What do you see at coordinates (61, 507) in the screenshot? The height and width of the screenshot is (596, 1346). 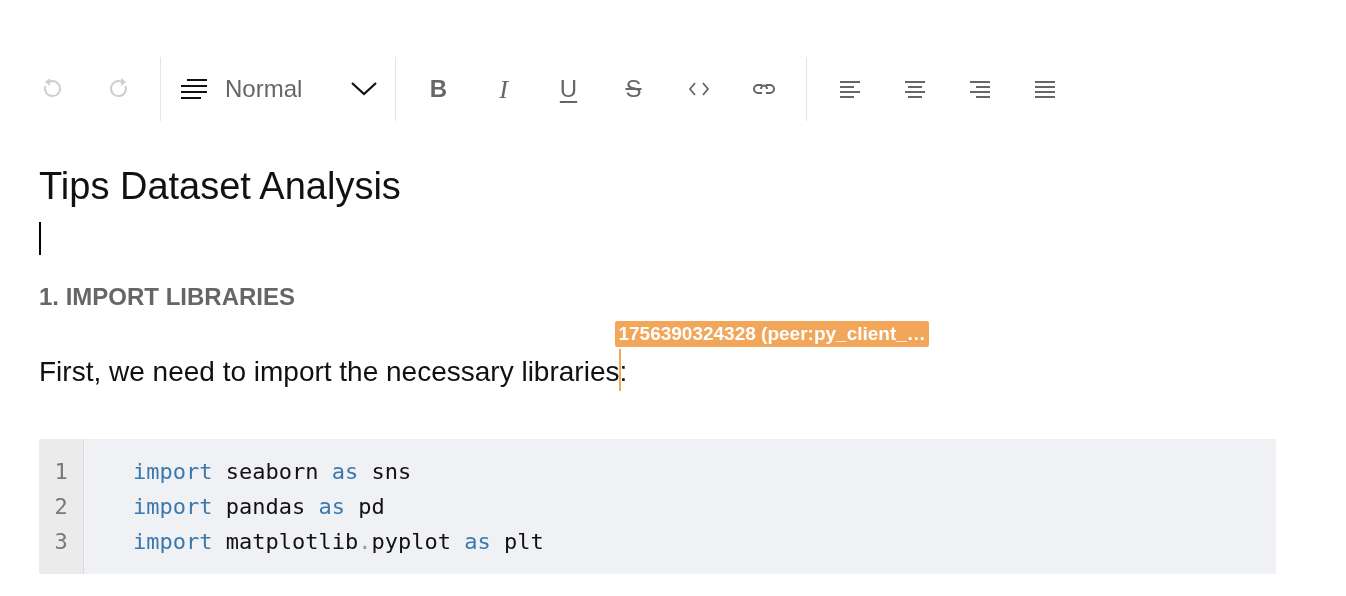 I see `line-number: 2` at bounding box center [61, 507].